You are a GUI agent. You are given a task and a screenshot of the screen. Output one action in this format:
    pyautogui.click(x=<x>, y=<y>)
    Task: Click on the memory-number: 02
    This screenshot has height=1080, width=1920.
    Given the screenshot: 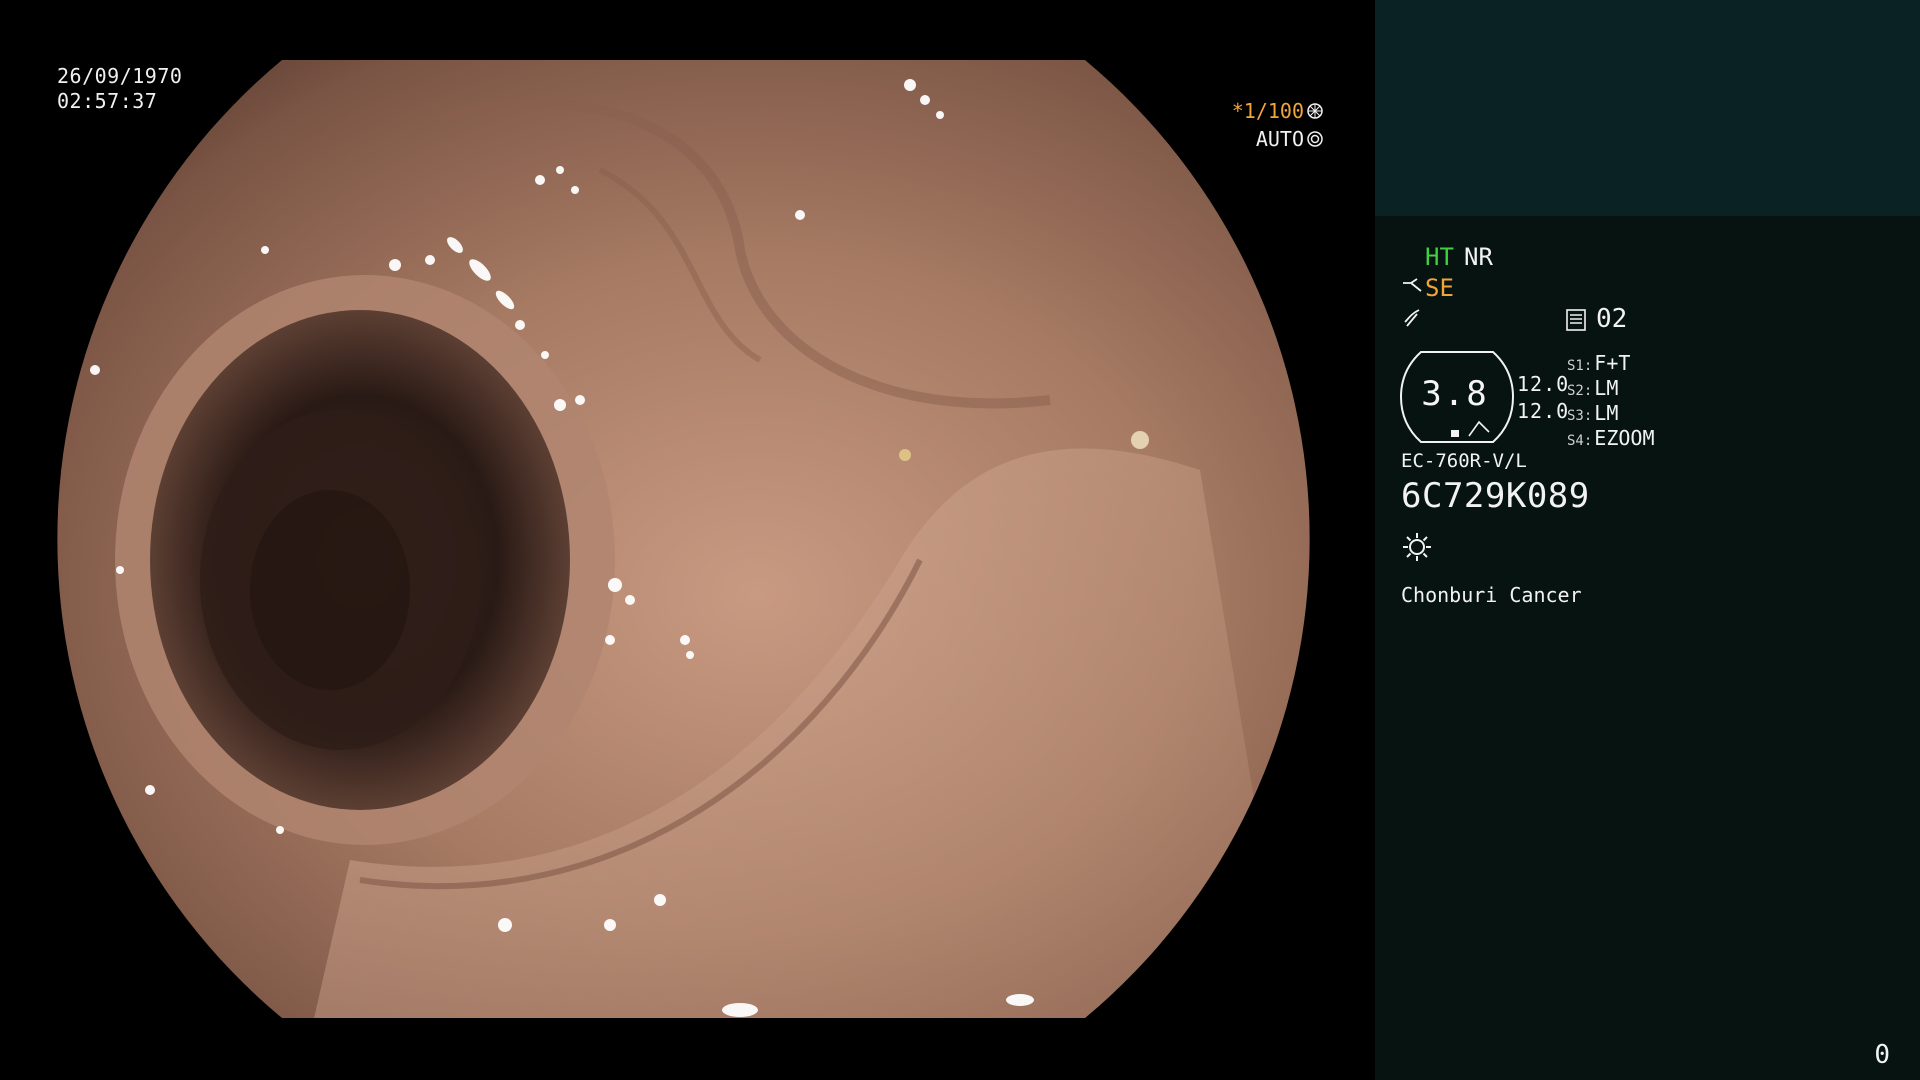 What is the action you would take?
    pyautogui.click(x=1612, y=319)
    